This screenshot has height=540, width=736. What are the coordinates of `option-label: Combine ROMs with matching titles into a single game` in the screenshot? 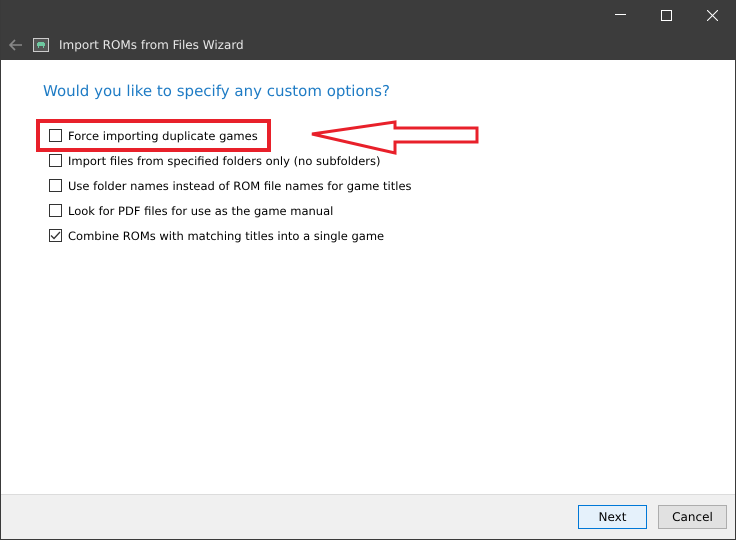 It's located at (226, 235).